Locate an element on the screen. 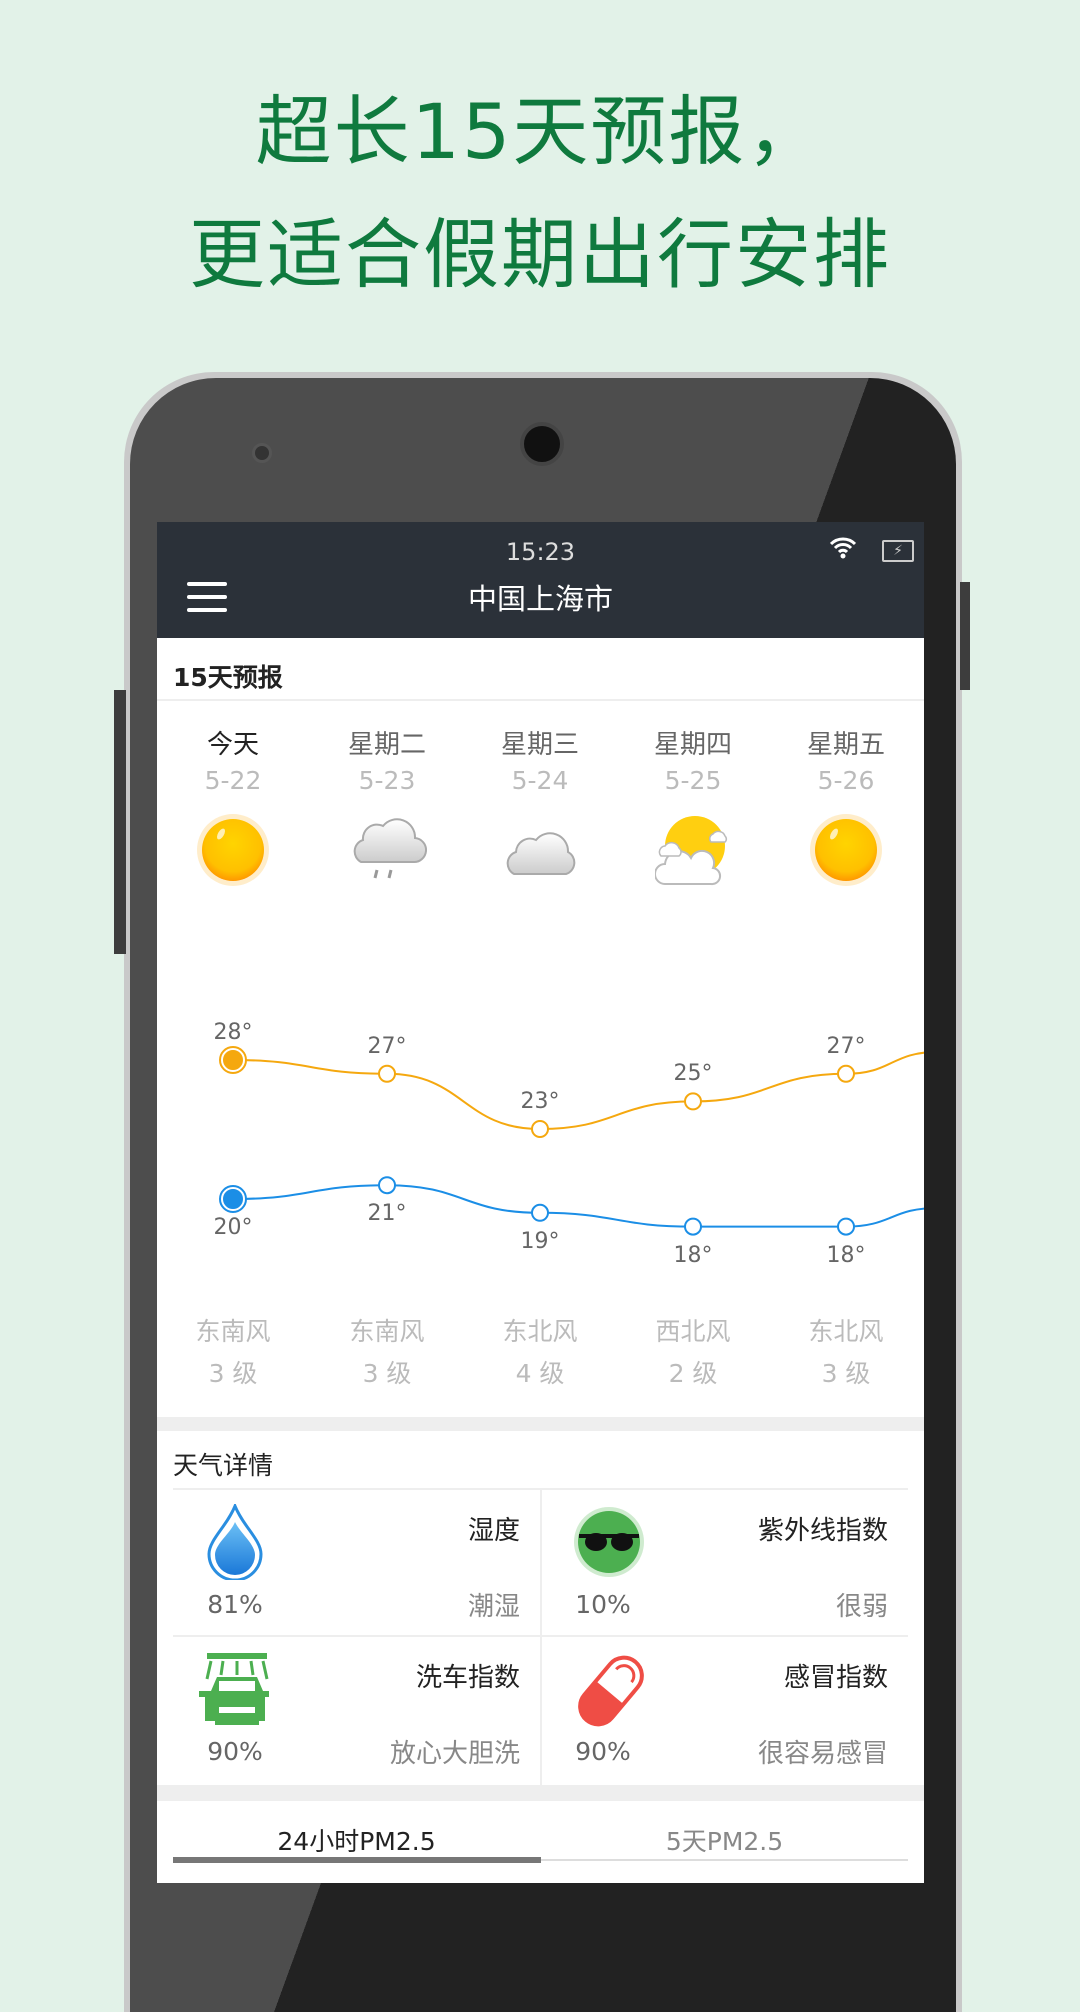 Image resolution: width=1080 pixels, height=2012 pixels. detail-humidity: 81% 湿度 潮湿 is located at coordinates (356, 1564).